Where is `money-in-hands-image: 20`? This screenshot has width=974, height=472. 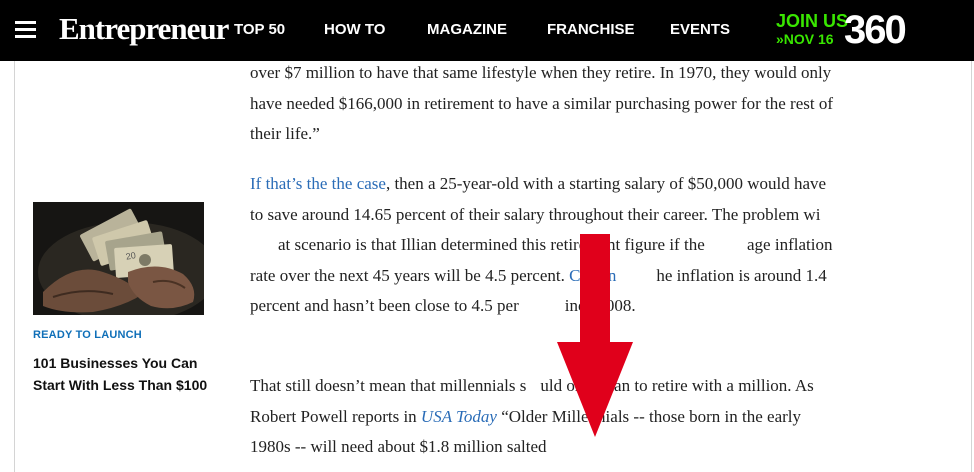 money-in-hands-image: 20 is located at coordinates (118, 258).